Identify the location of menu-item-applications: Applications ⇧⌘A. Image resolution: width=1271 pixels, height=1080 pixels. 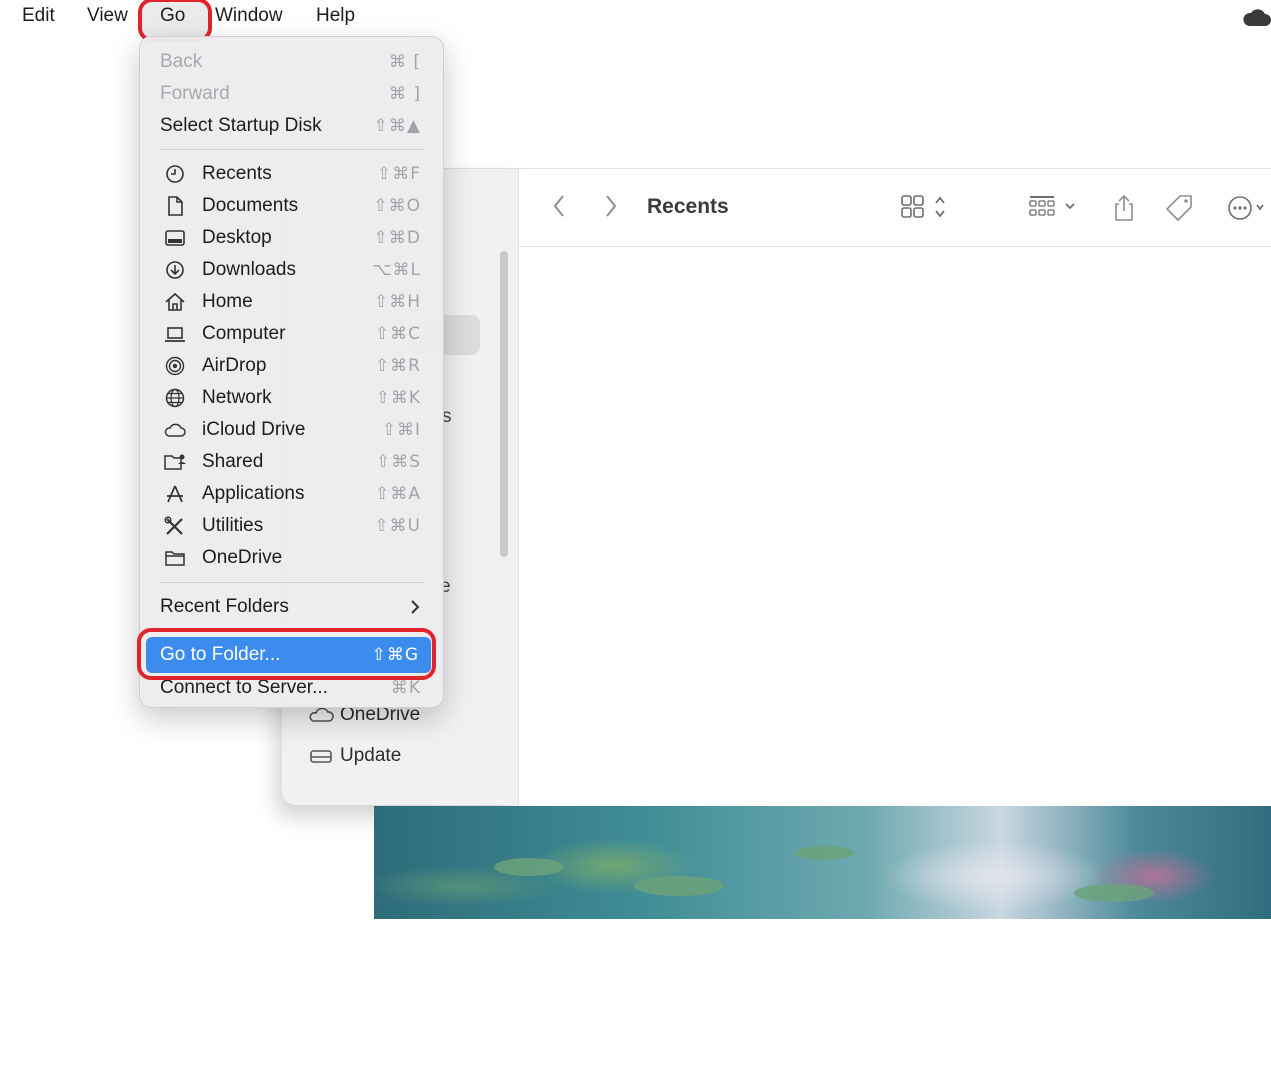
(291, 494).